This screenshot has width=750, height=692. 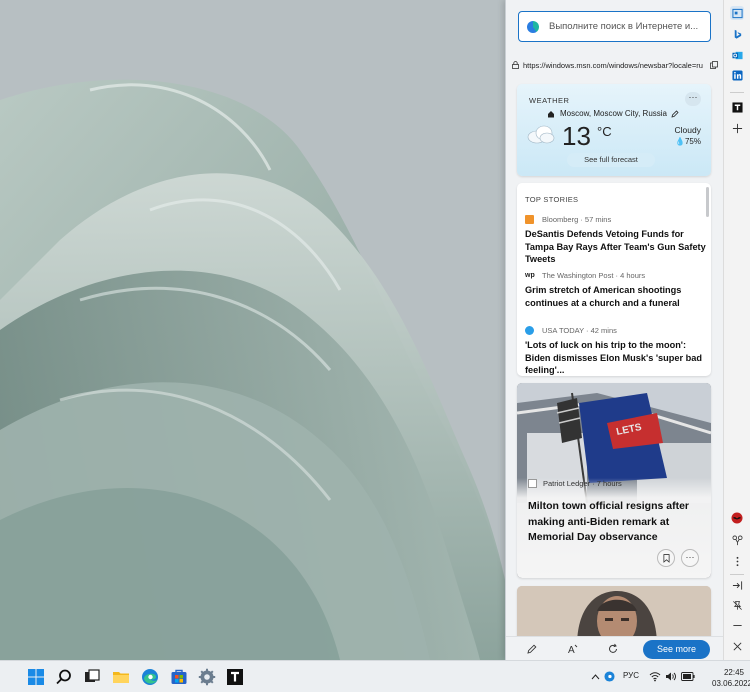 What do you see at coordinates (609, 676) in the screenshot?
I see `edge-tray-icon` at bounding box center [609, 676].